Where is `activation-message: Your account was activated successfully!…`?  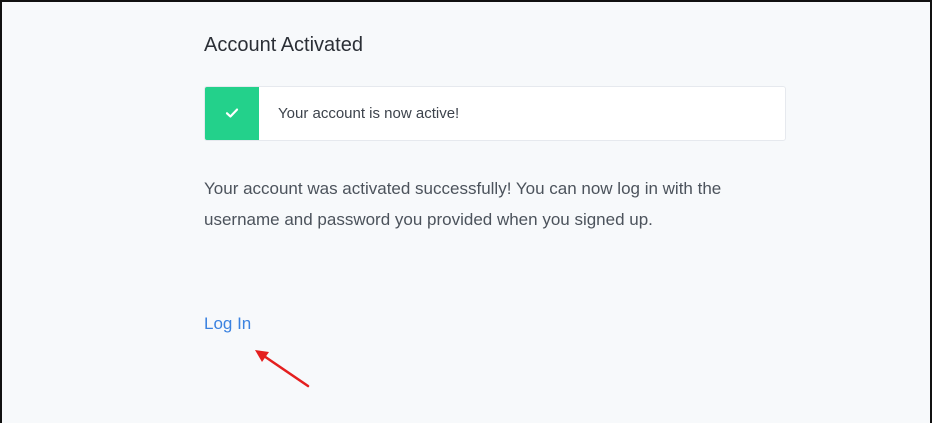 activation-message: Your account was activated successfully!… is located at coordinates (463, 204).